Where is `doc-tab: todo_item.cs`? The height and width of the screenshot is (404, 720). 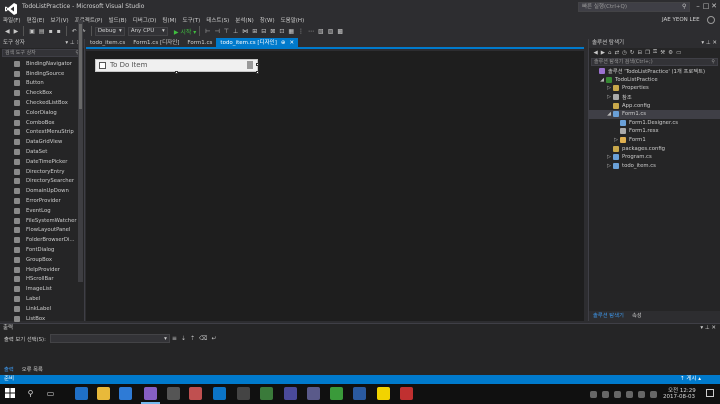
doc-tab: todo_item.cs is located at coordinates (107, 43).